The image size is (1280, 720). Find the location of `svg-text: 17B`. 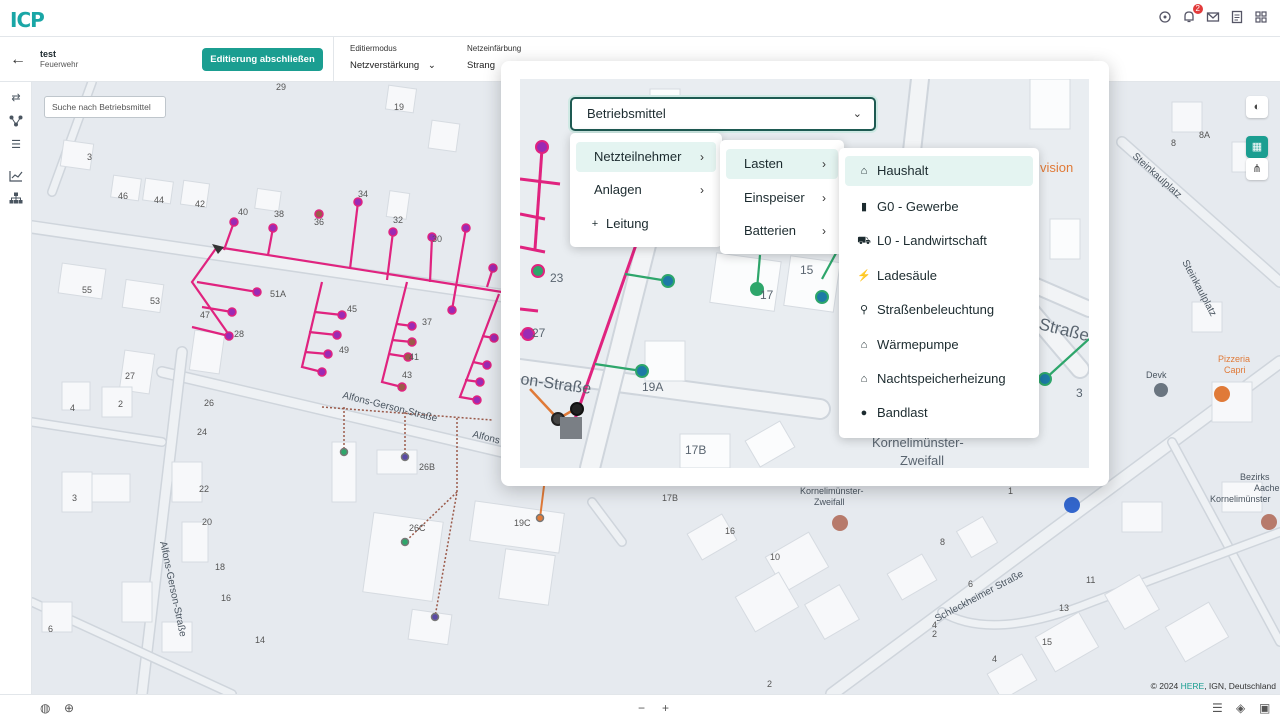

svg-text: 17B is located at coordinates (695, 450).